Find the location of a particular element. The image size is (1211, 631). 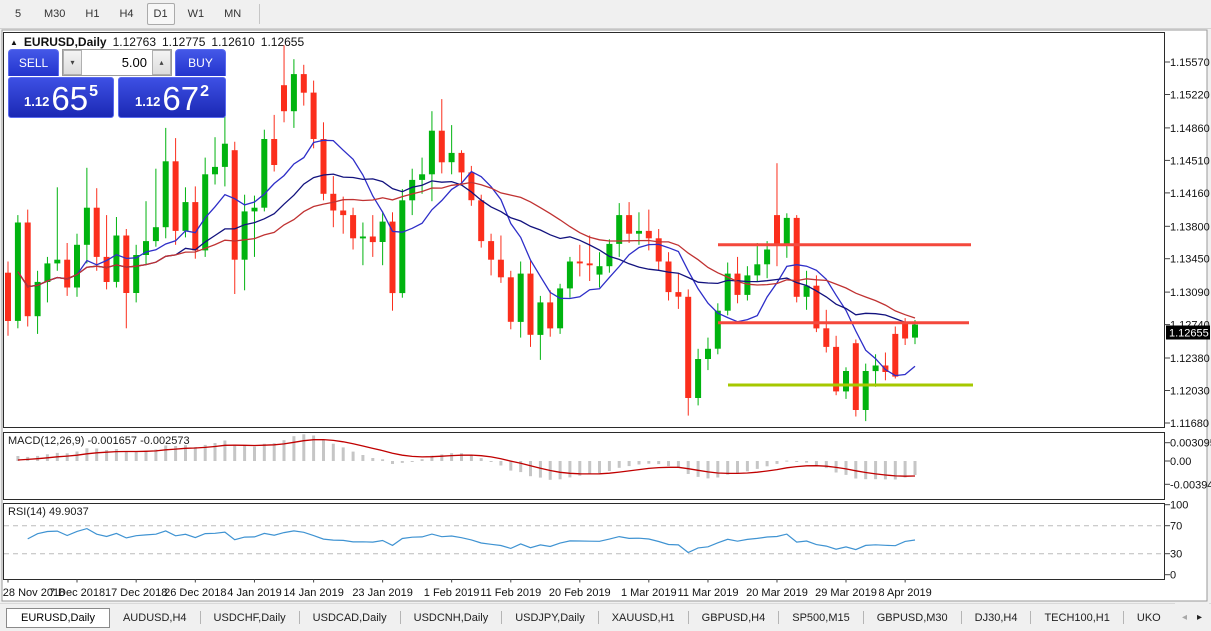

price-axis-tick-label: 1.11680 is located at coordinates (1189, 424).